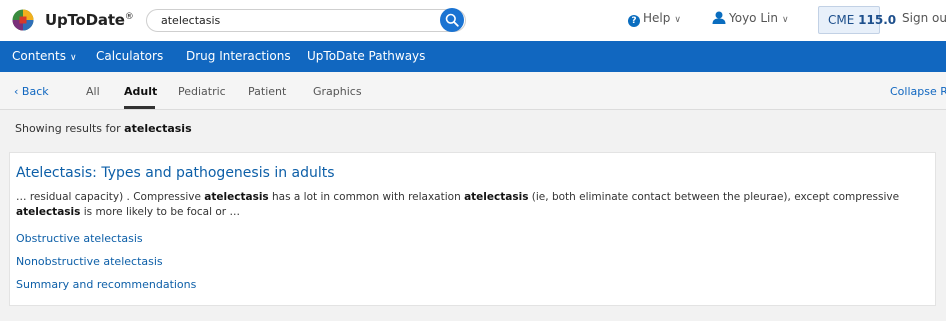 This screenshot has height=321, width=946. I want to click on active-tab-indicator, so click(139, 107).